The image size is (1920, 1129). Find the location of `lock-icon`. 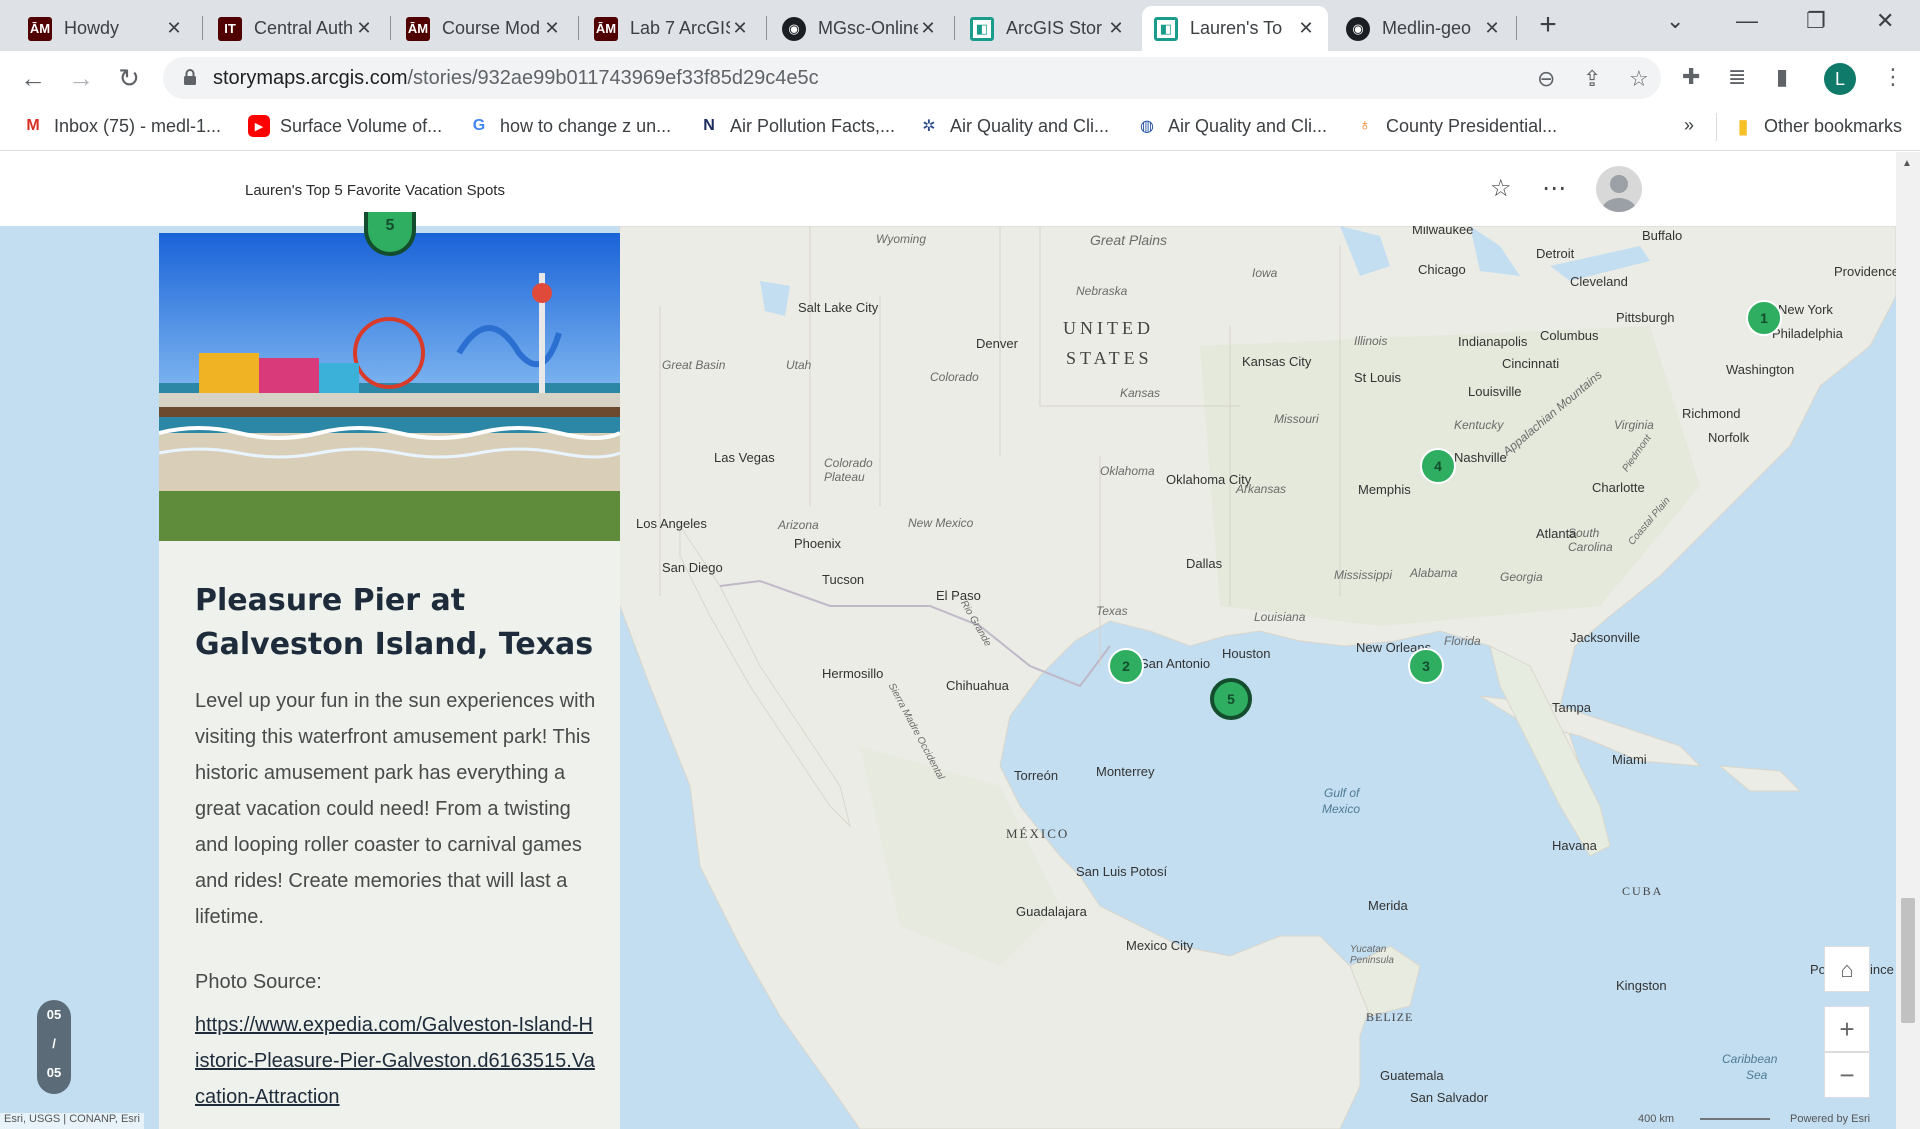

lock-icon is located at coordinates (190, 77).